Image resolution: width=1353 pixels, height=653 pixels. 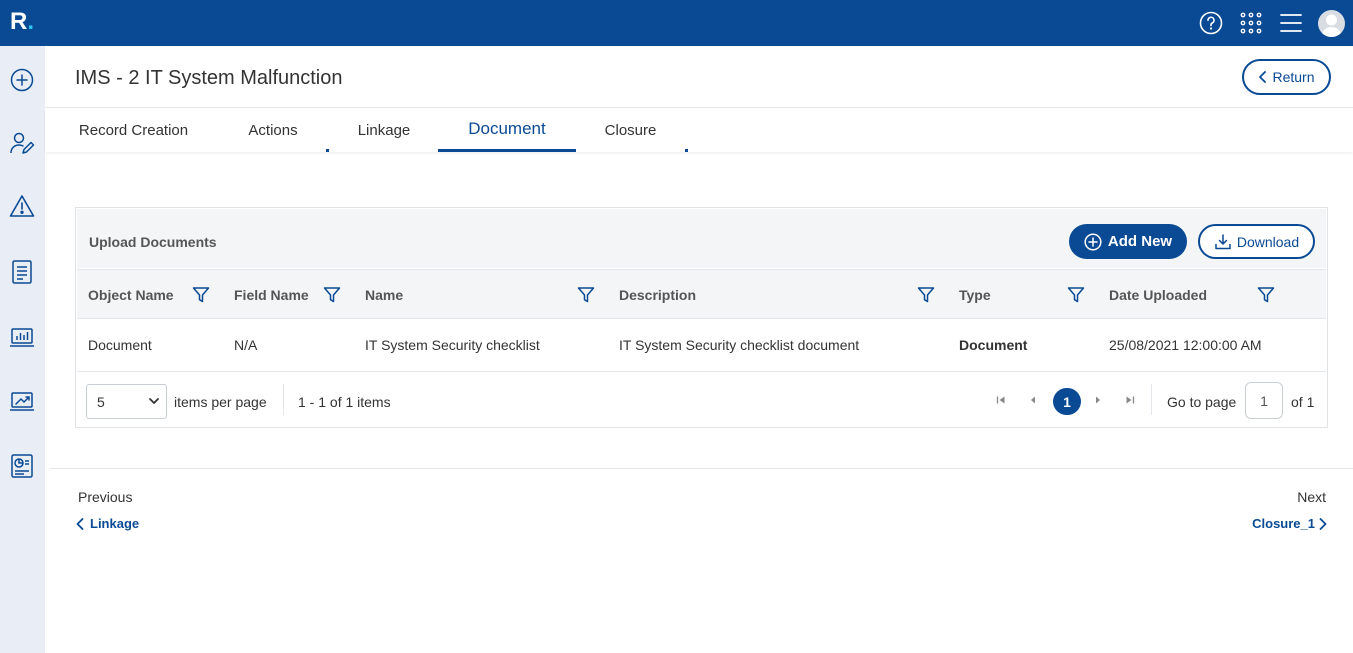 I want to click on user-avatar, so click(x=1331, y=23).